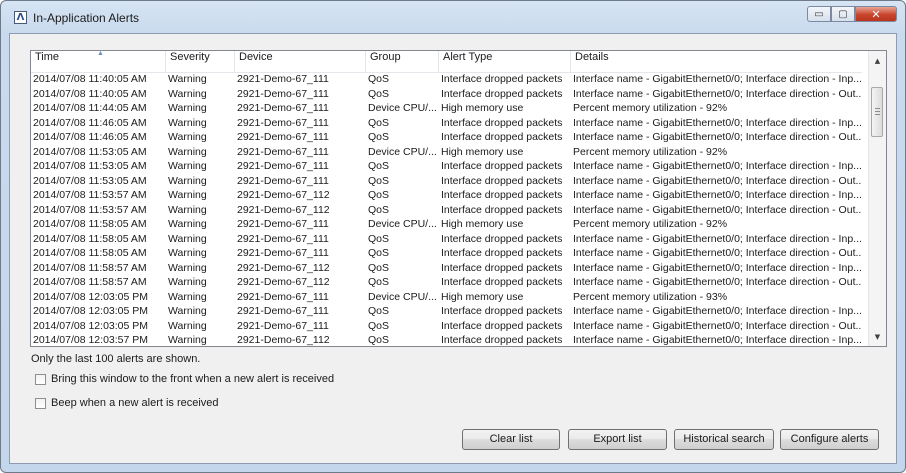 This screenshot has width=906, height=473. I want to click on column-header-details: Details, so click(716, 61).